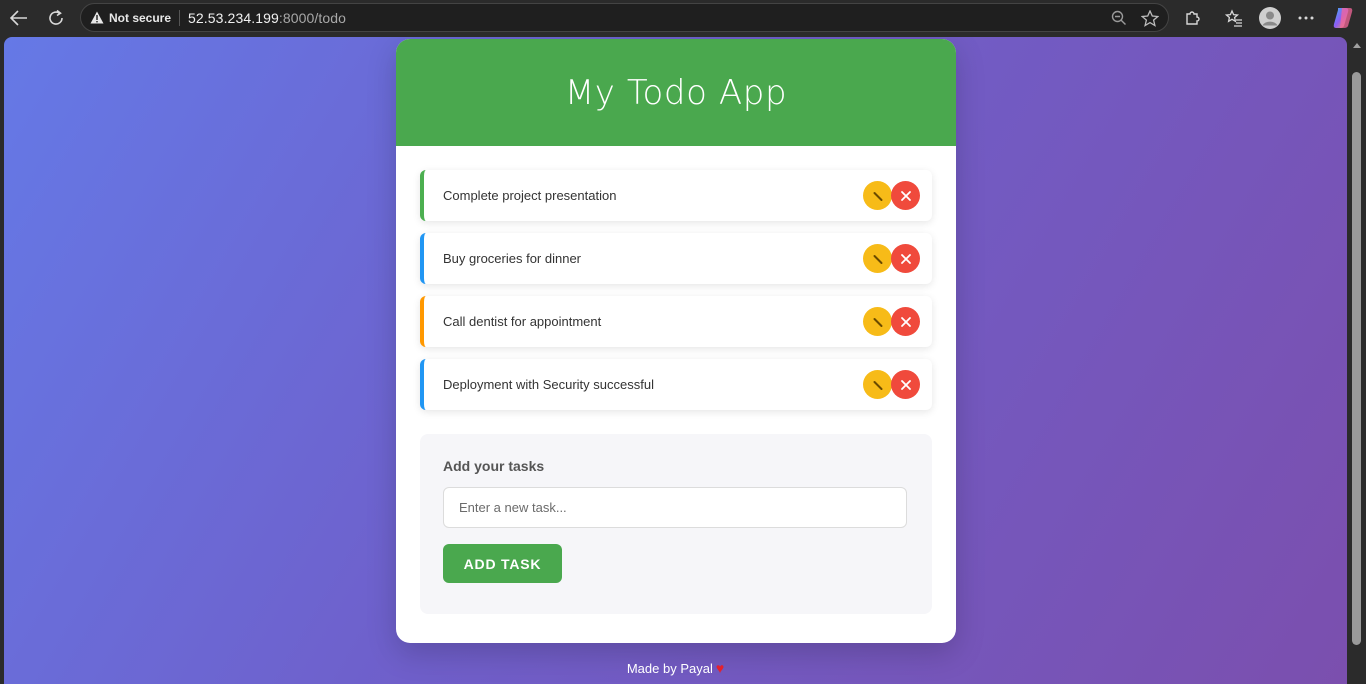 This screenshot has height=684, width=1366. Describe the element at coordinates (548, 384) in the screenshot. I see `task-text: Deployment with Security successful` at that location.